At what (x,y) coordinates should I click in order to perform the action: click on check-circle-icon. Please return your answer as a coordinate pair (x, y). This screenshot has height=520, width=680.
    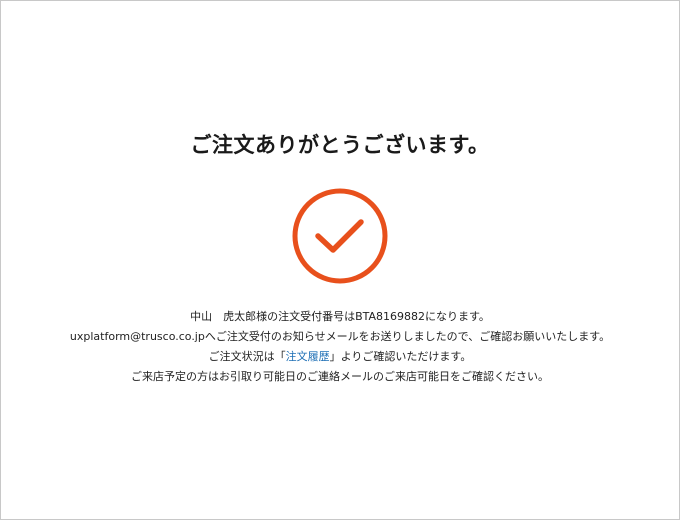
    Looking at the image, I should click on (340, 236).